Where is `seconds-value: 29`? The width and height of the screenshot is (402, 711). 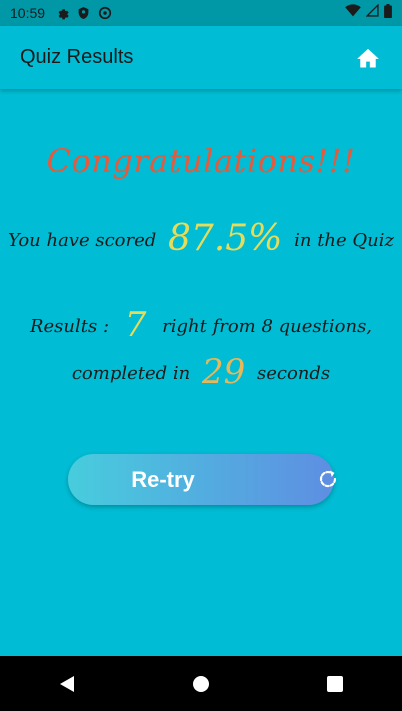
seconds-value: 29 is located at coordinates (223, 372).